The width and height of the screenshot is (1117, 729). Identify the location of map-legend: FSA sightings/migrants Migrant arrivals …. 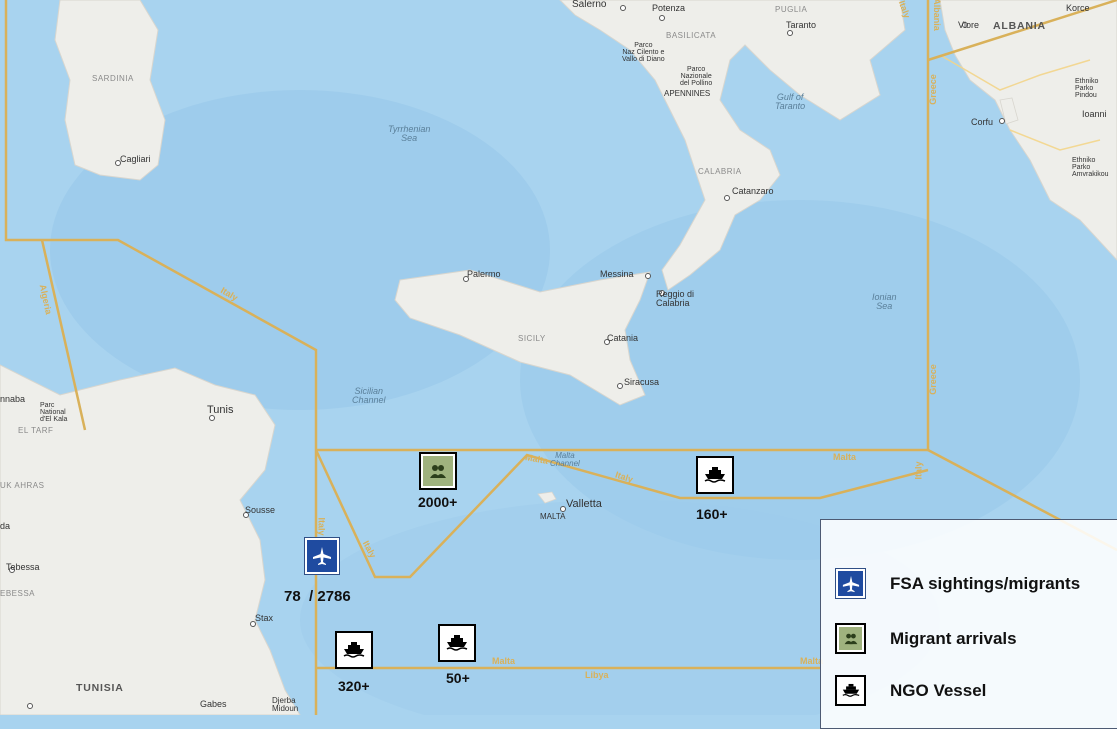
(968, 624).